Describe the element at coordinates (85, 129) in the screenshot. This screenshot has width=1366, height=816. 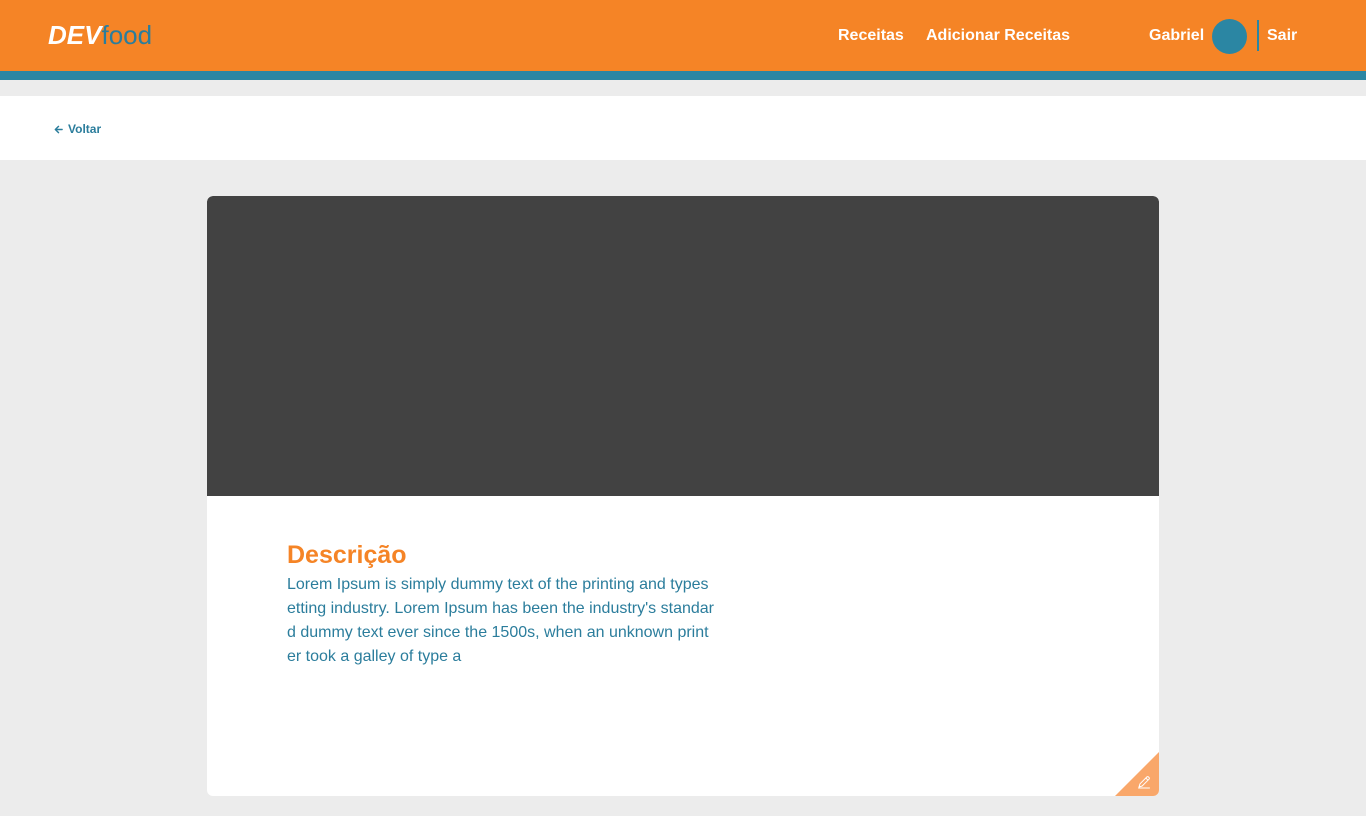
I see `back-label: Voltar` at that location.